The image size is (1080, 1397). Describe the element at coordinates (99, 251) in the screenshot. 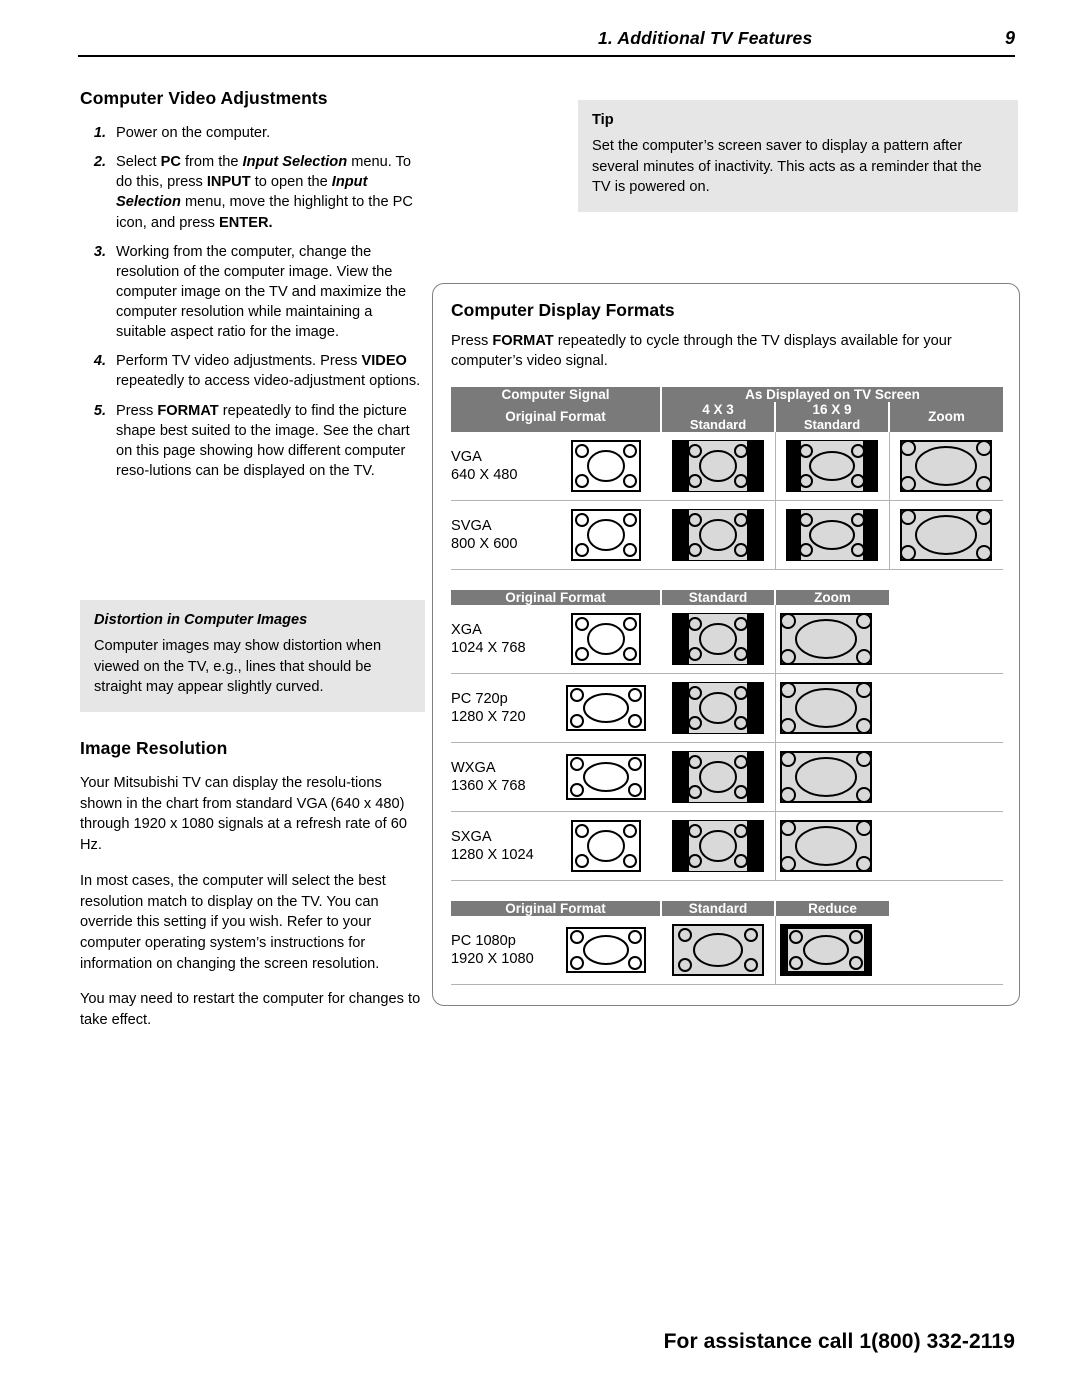

I see `step-number: 3.` at that location.